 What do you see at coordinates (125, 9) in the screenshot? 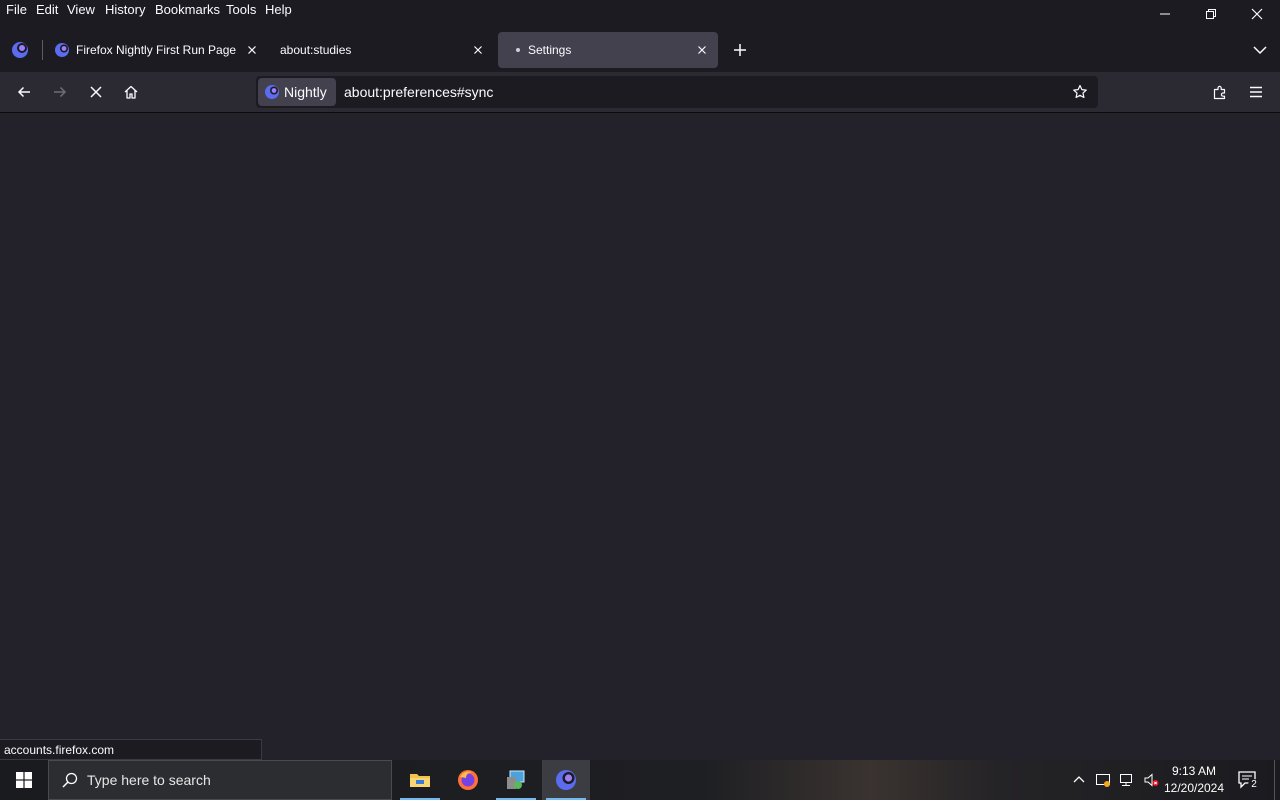
I see `menu-history: History` at bounding box center [125, 9].